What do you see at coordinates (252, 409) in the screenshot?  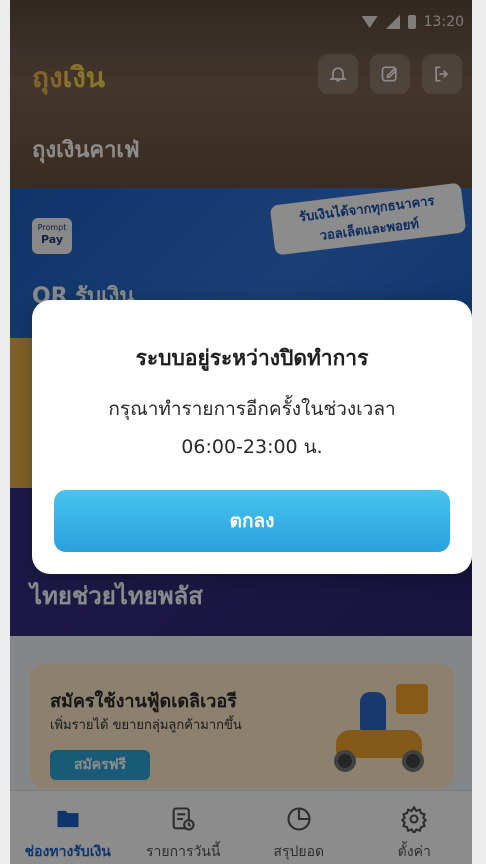 I see `dialog-message-line1: กรุณาทำรายการอีกครั้งในช่วงเวลา` at bounding box center [252, 409].